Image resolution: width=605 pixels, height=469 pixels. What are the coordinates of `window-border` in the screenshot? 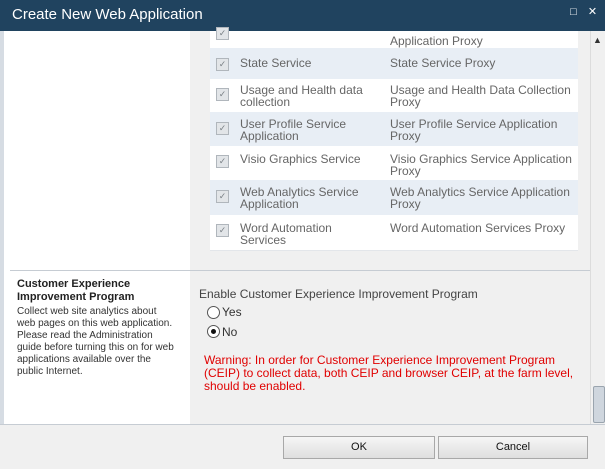 It's located at (2, 249).